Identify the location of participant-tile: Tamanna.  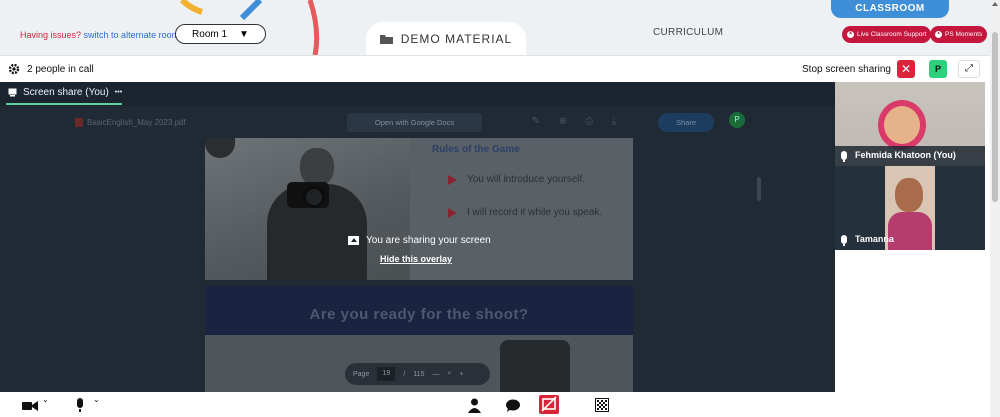
(910, 208).